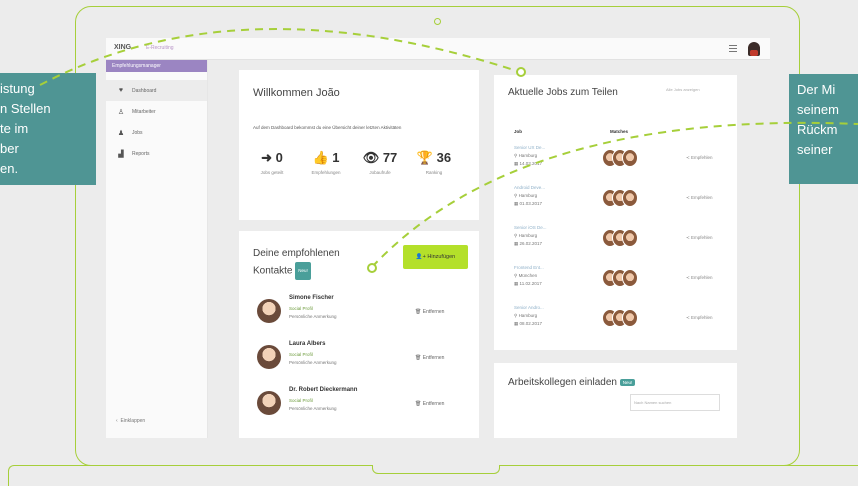 This screenshot has height=486, width=858. Describe the element at coordinates (323, 390) in the screenshot. I see `contact-name: Dr. Robert Dieckermann` at that location.